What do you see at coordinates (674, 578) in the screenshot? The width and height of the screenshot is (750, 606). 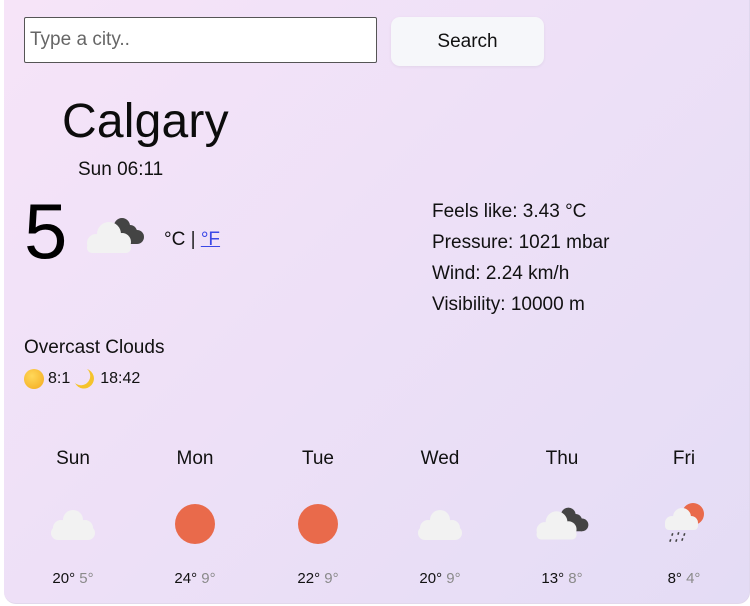 I see `forecast-high: 8°` at bounding box center [674, 578].